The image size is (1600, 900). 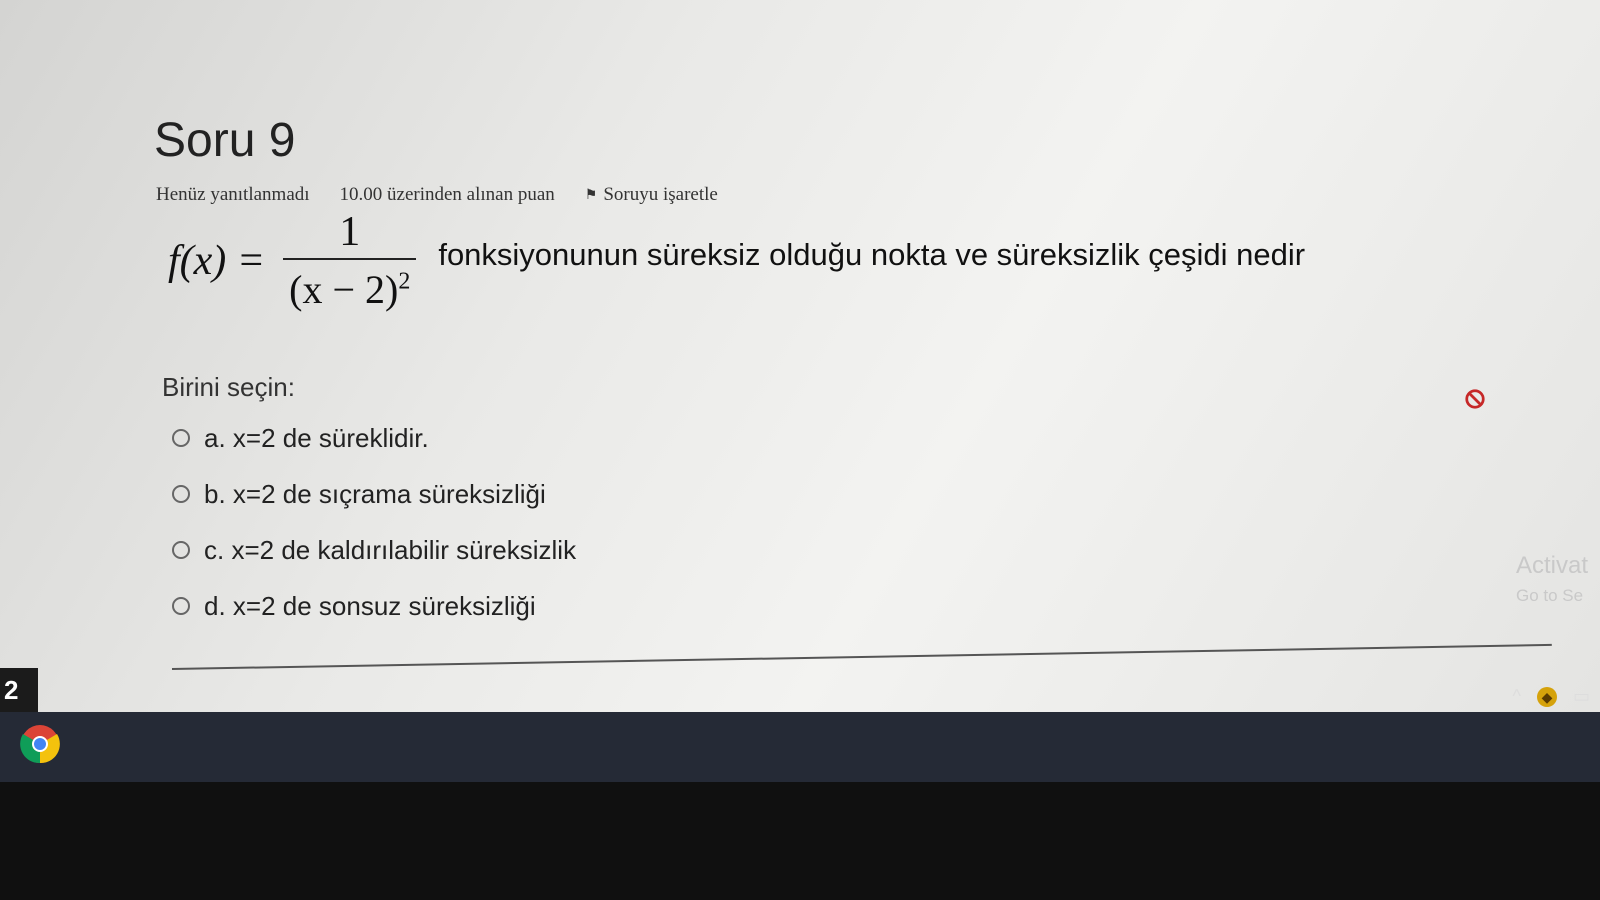 I want to click on flag-question-label: Soruyu işaretle, so click(x=660, y=194).